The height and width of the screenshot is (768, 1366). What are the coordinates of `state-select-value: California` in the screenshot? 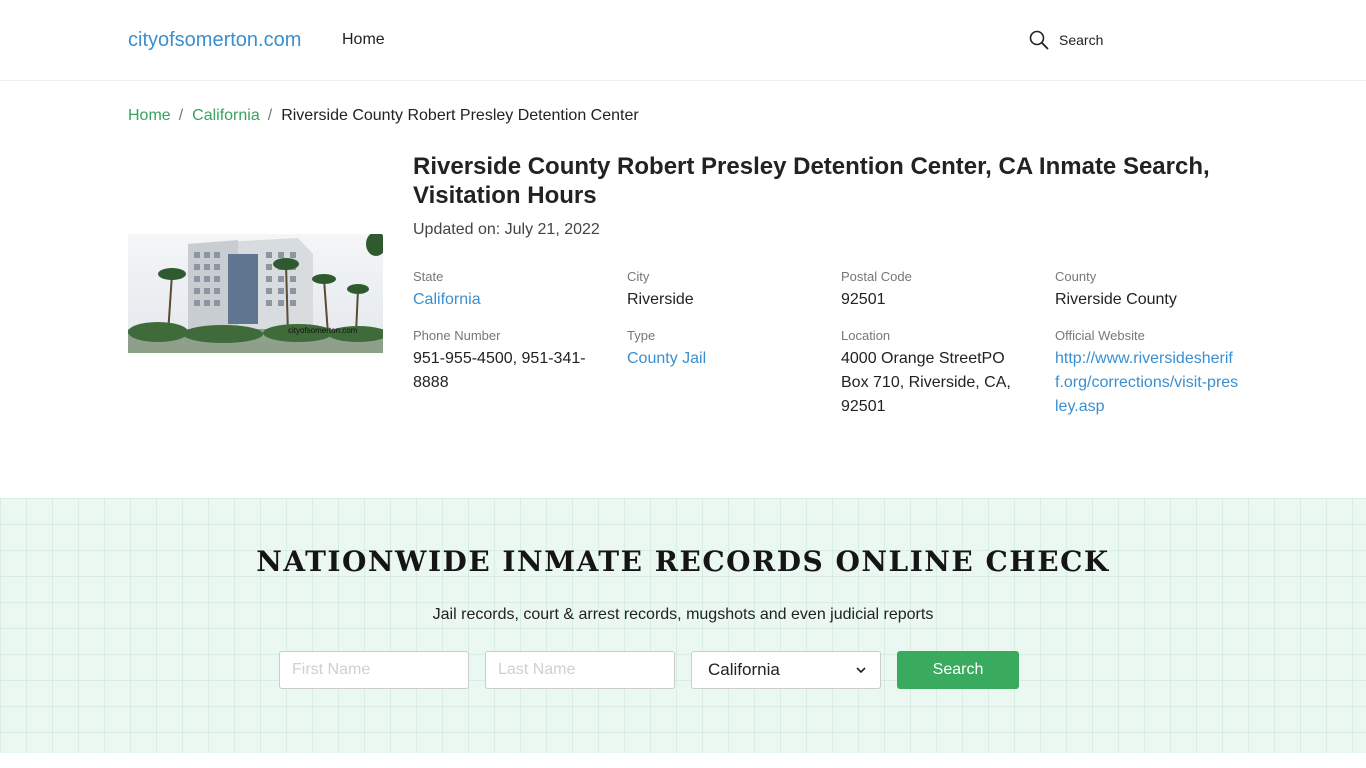 It's located at (744, 669).